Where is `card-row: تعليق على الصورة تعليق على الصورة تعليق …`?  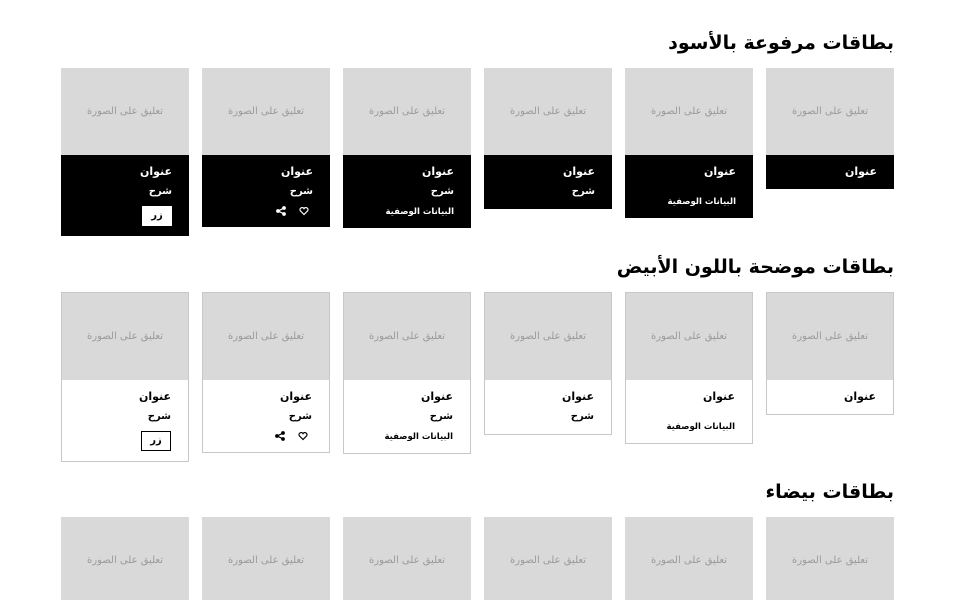
card-row: تعليق على الصورة تعليق على الصورة تعليق … is located at coordinates (477, 558).